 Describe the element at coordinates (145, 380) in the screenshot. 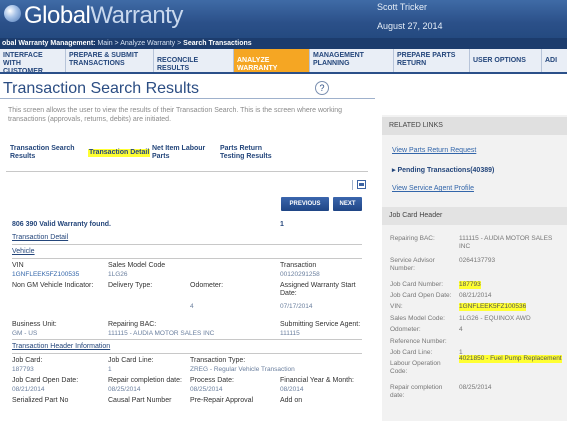

I see `repair-completion-date-label: Repair completion date:` at that location.